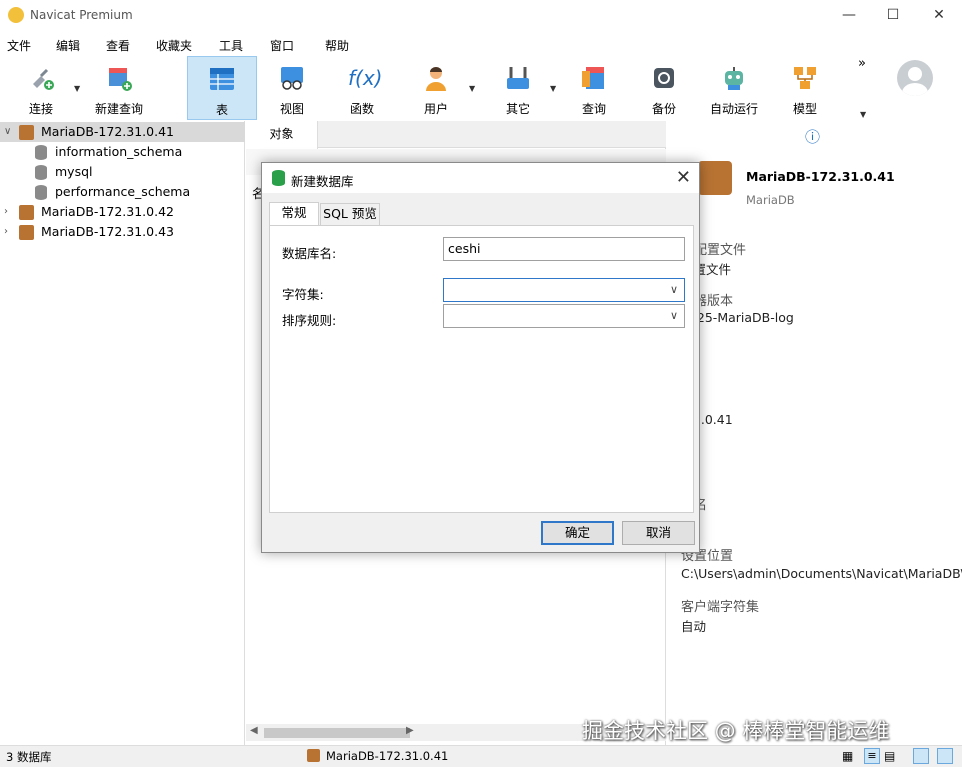 The image size is (962, 767). I want to click on avatar, so click(915, 78).